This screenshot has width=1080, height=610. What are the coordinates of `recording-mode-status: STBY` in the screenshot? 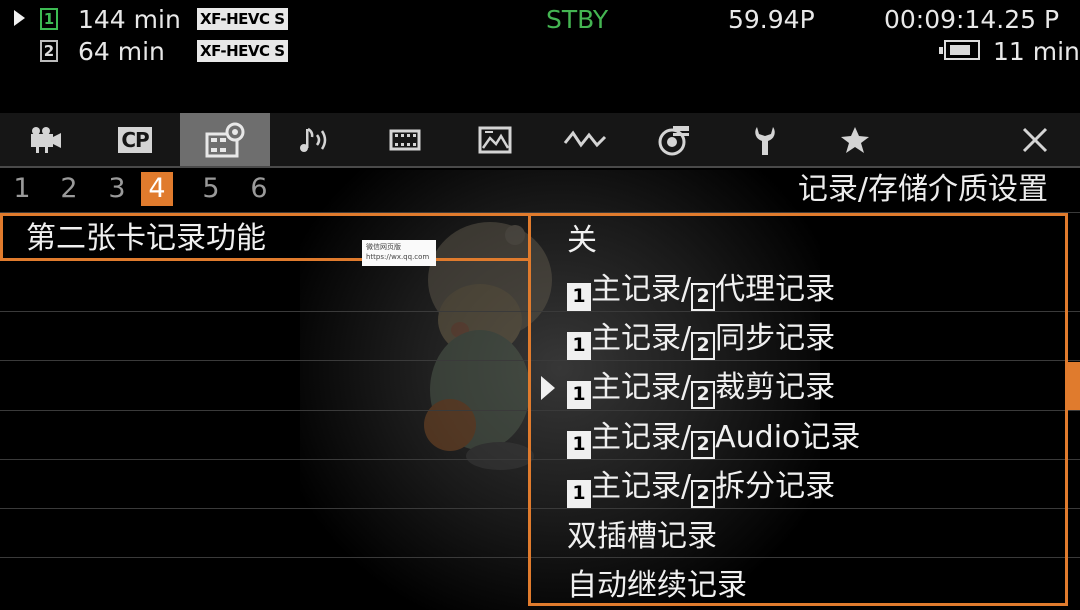 It's located at (577, 19).